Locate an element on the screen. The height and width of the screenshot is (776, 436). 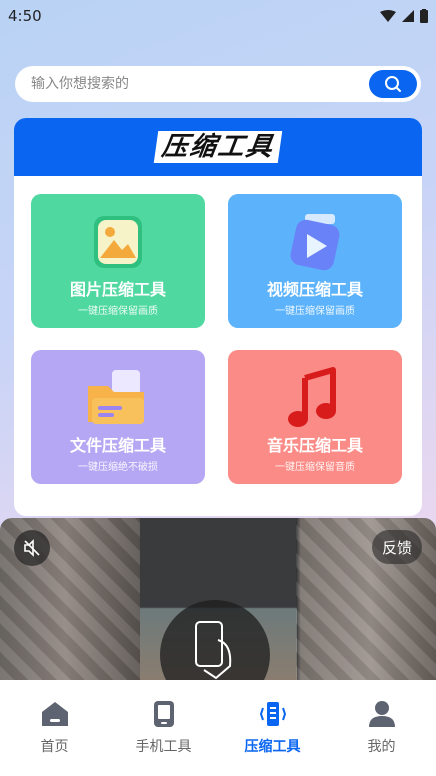
video-icon is located at coordinates (315, 243).